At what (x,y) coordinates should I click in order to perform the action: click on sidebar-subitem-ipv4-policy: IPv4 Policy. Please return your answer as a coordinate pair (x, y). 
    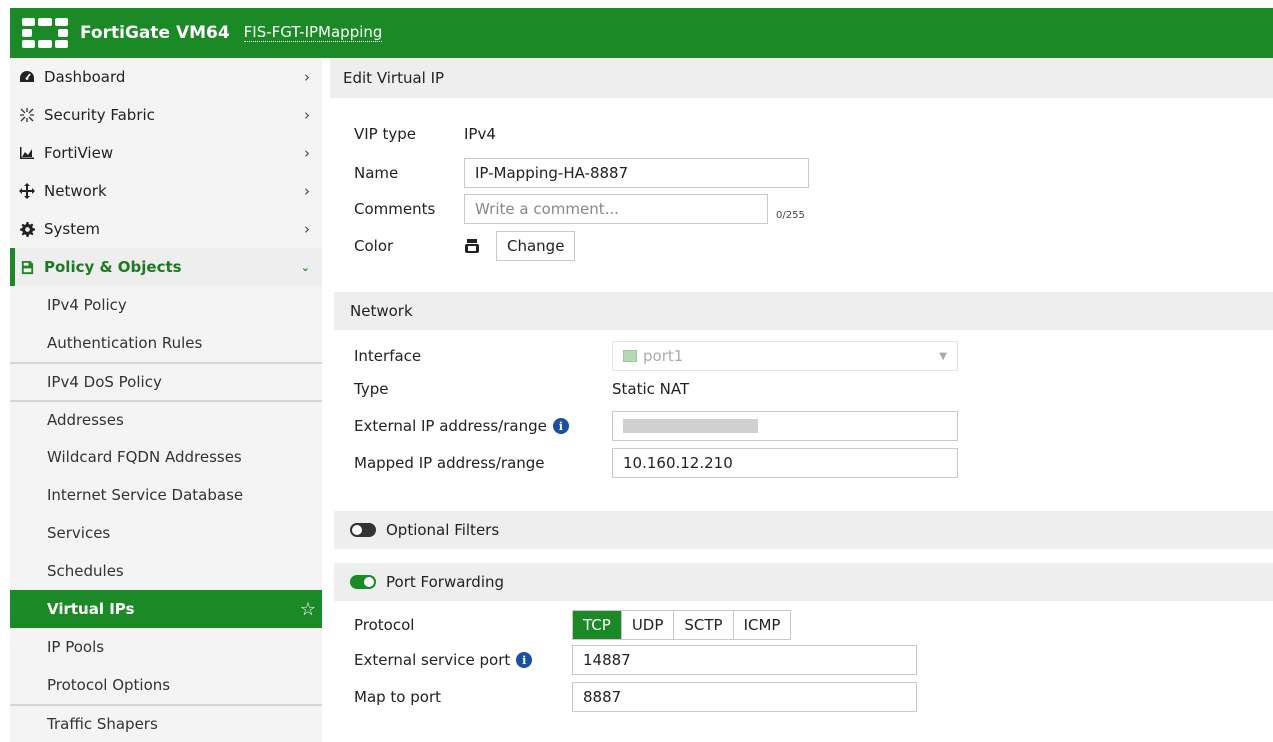
    Looking at the image, I should click on (166, 305).